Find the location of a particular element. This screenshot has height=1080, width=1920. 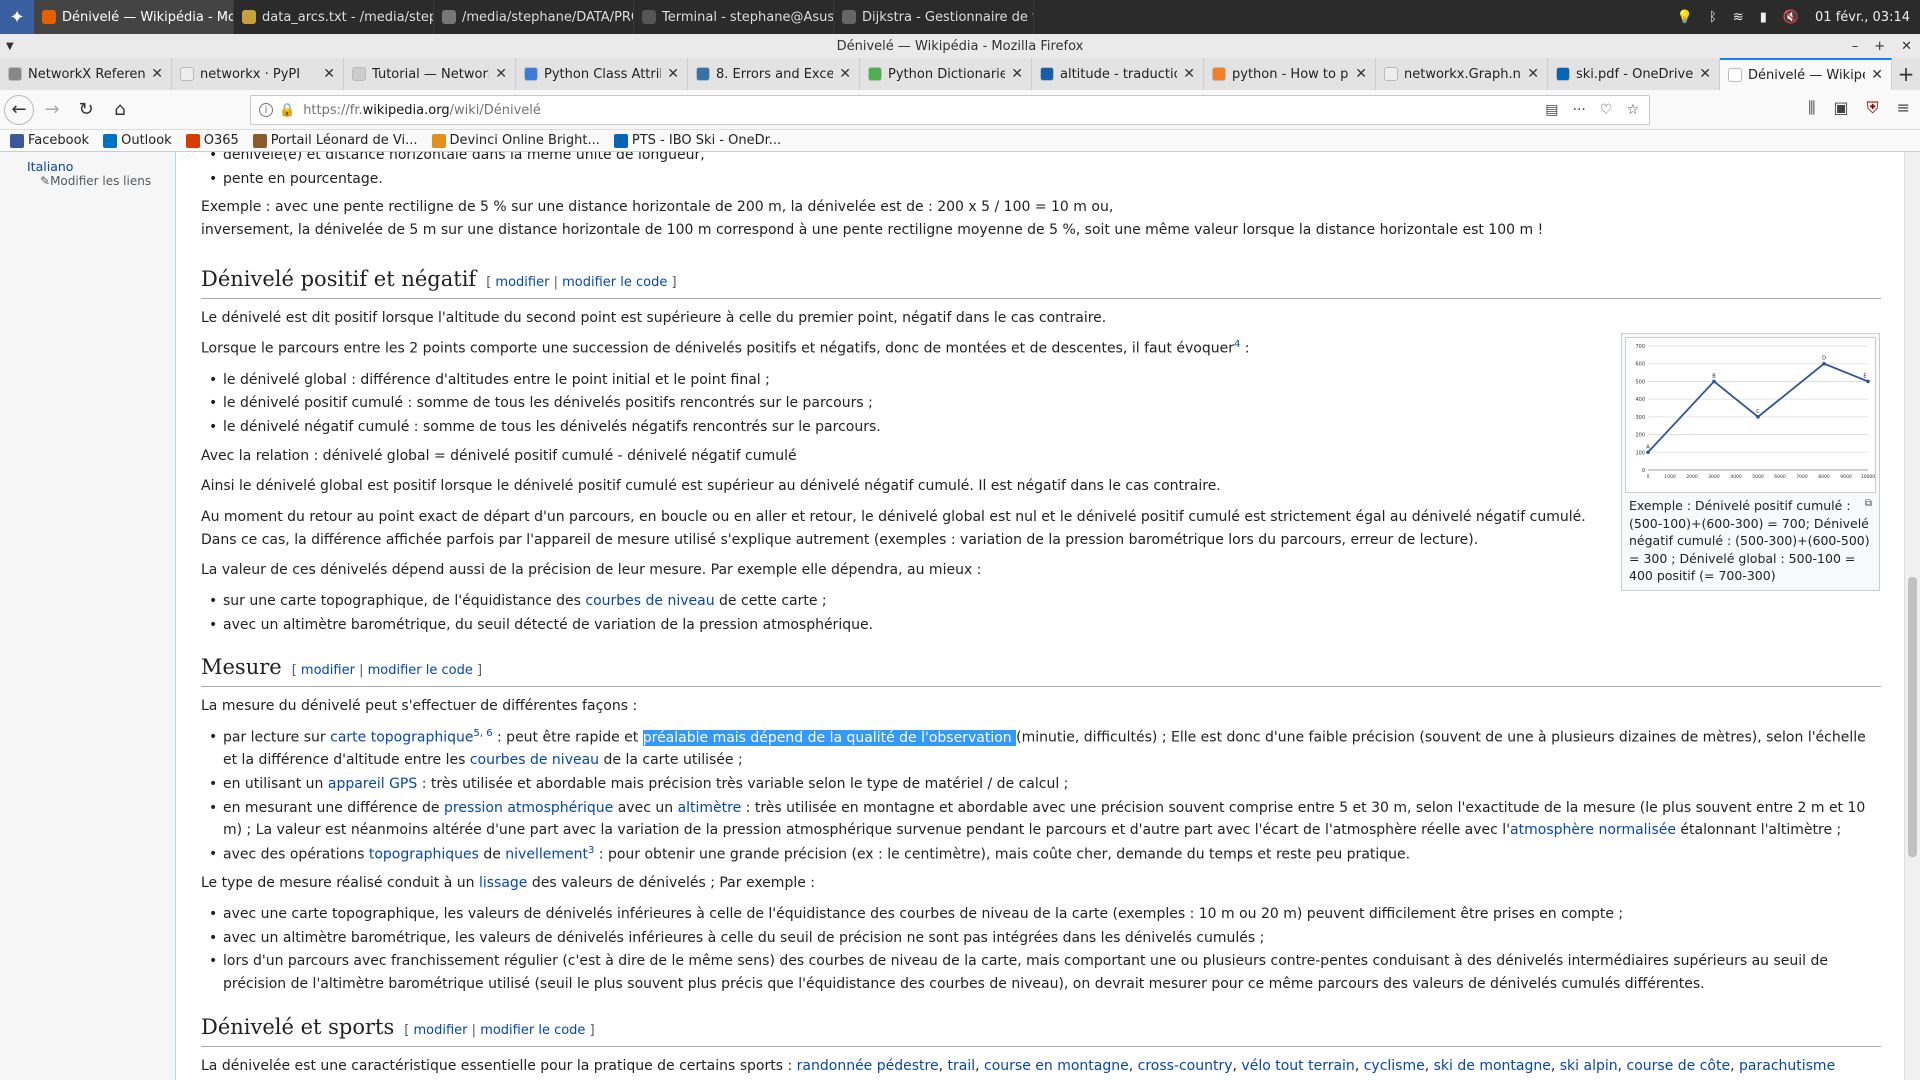

sport-link: cyclisme is located at coordinates (1394, 1066).